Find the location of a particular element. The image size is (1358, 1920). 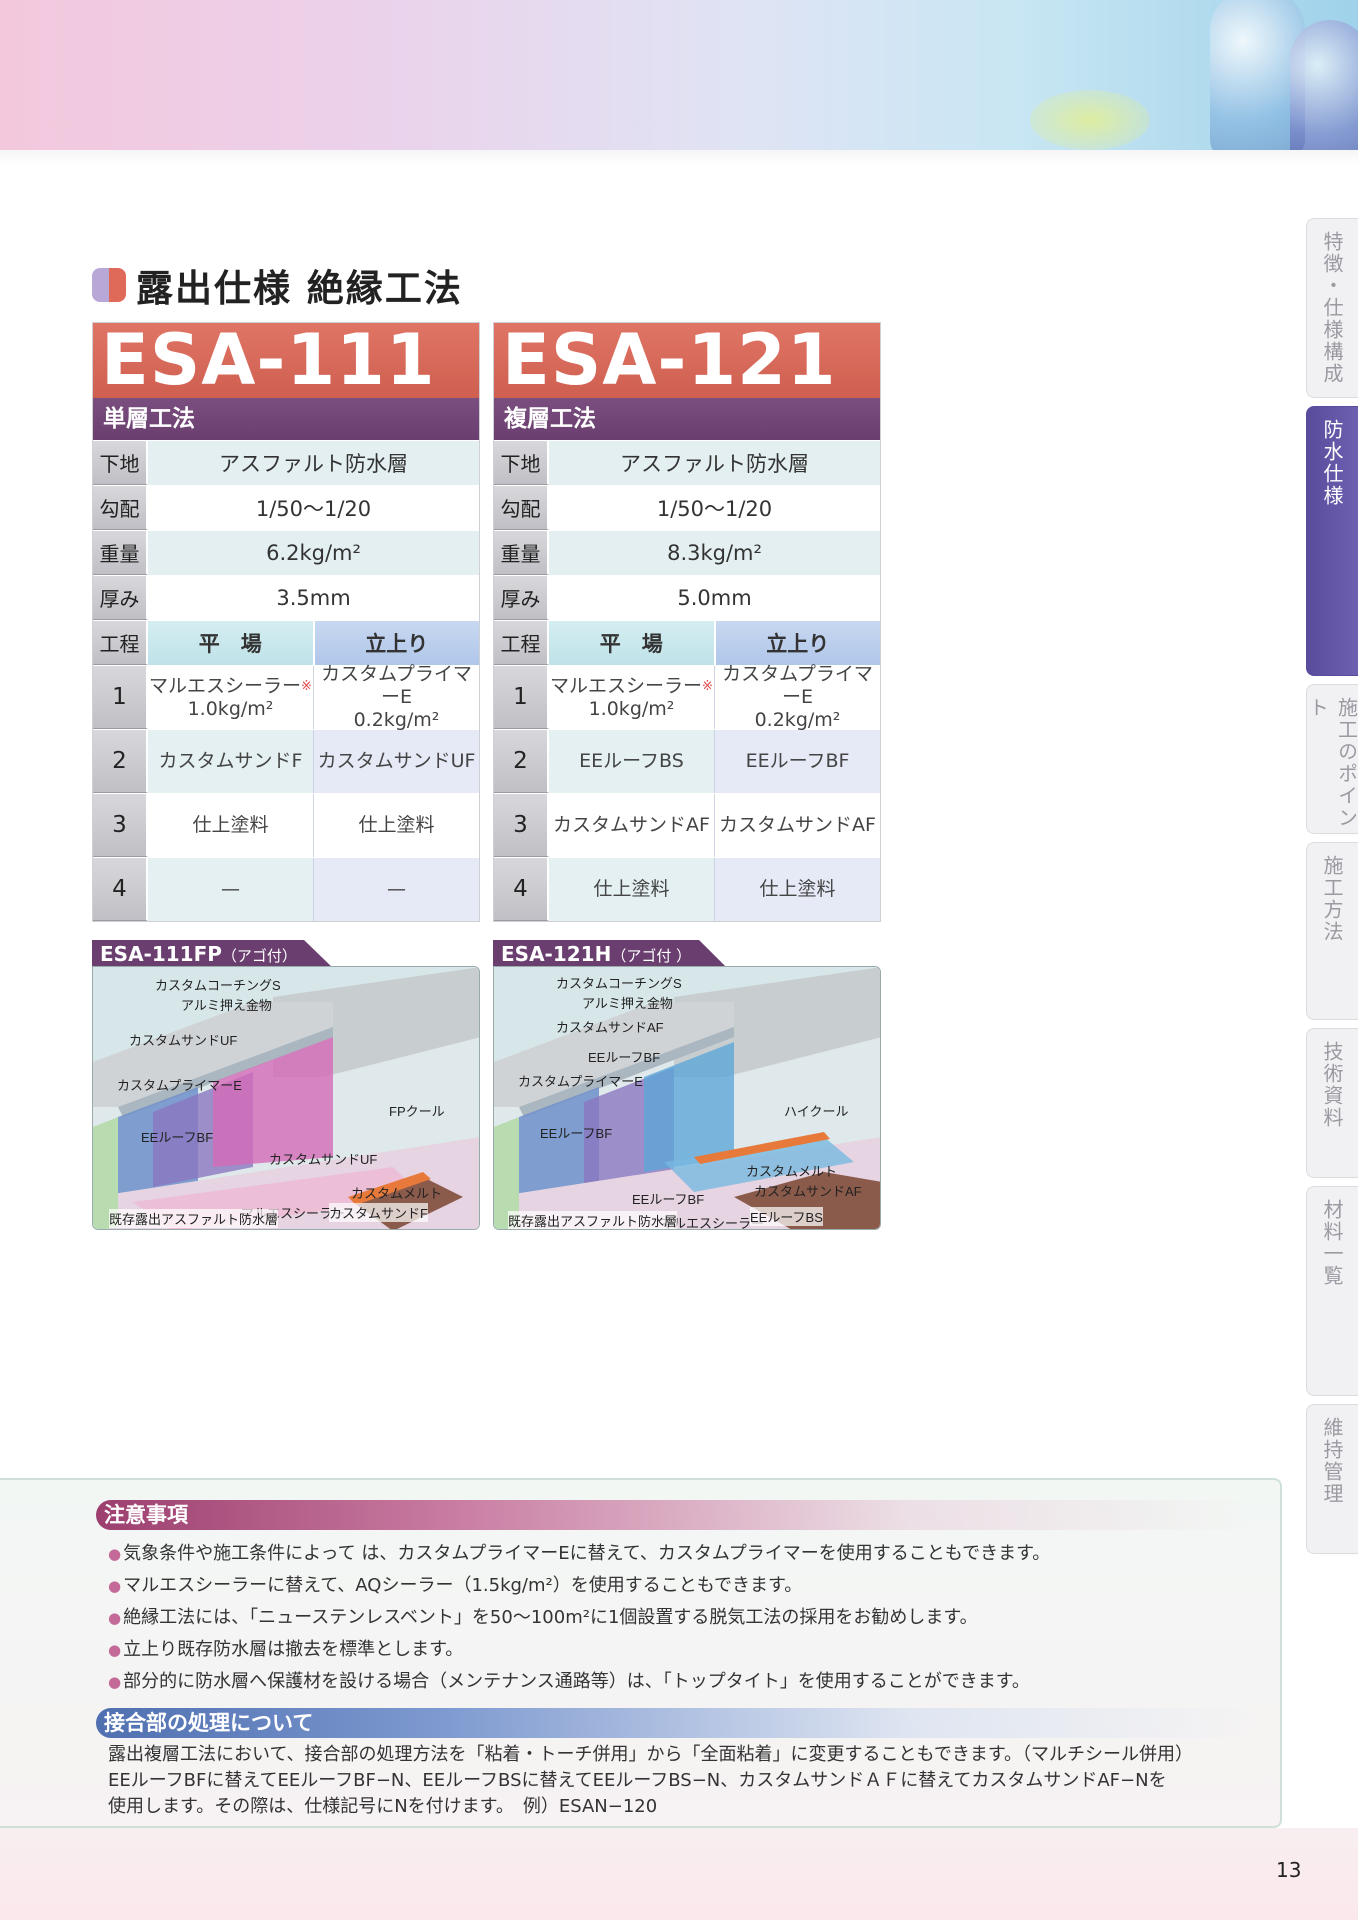

spec-row-step: 3 仕上塗料 仕上塗料 is located at coordinates (286, 825).